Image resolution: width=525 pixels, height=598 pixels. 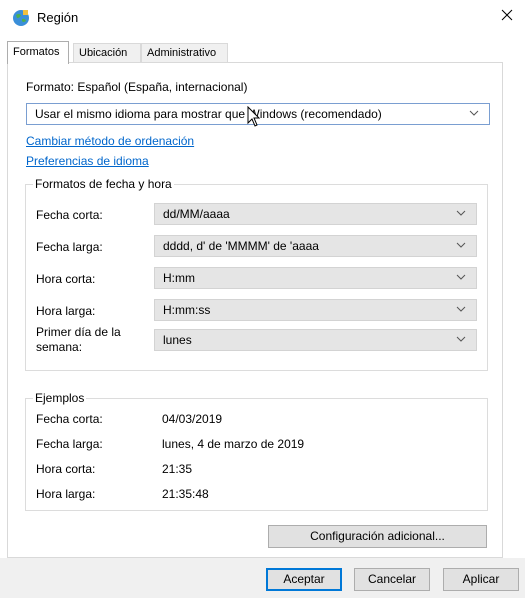 I want to click on mouse-cursor-icon, so click(x=254, y=116).